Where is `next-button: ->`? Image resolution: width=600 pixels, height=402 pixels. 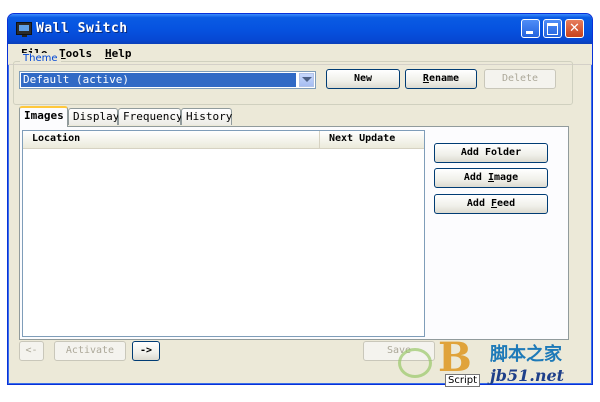 next-button: -> is located at coordinates (146, 351).